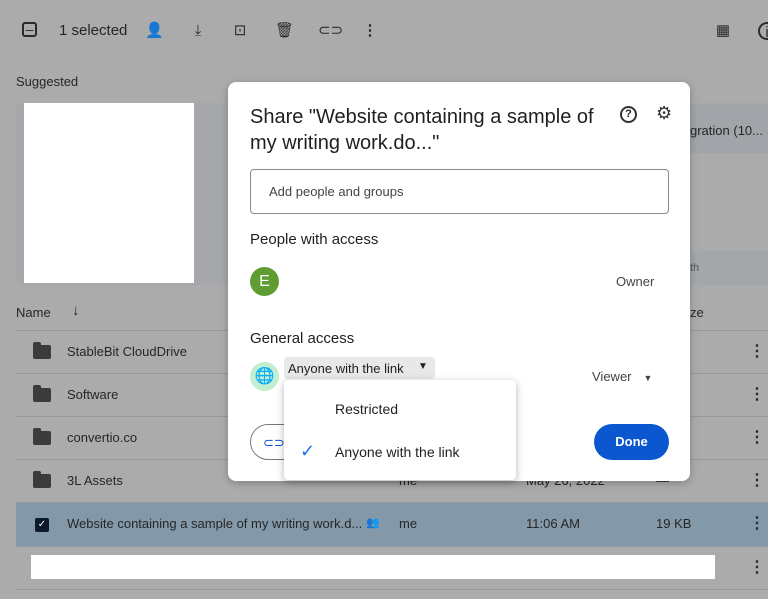  I want to click on suggested-thumbnail, so click(109, 193).